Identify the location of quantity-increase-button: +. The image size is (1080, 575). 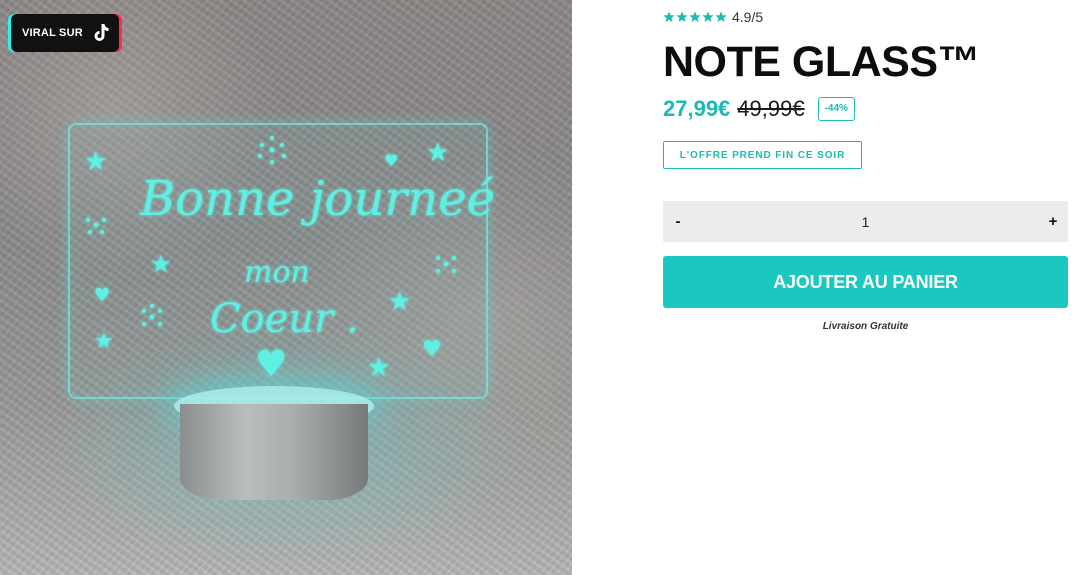
(1053, 221).